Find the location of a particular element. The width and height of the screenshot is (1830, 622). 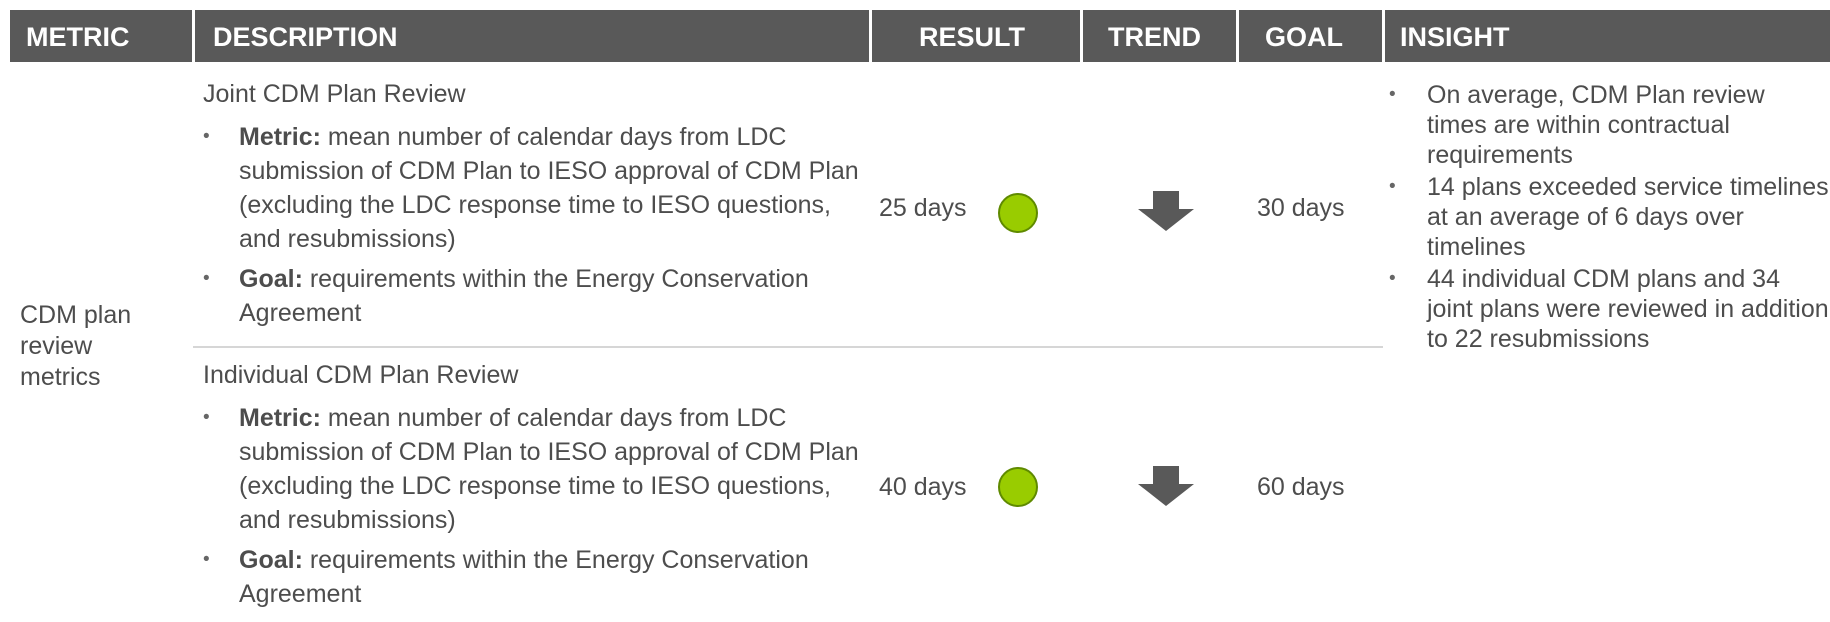

header-result: RESULT is located at coordinates (972, 37).